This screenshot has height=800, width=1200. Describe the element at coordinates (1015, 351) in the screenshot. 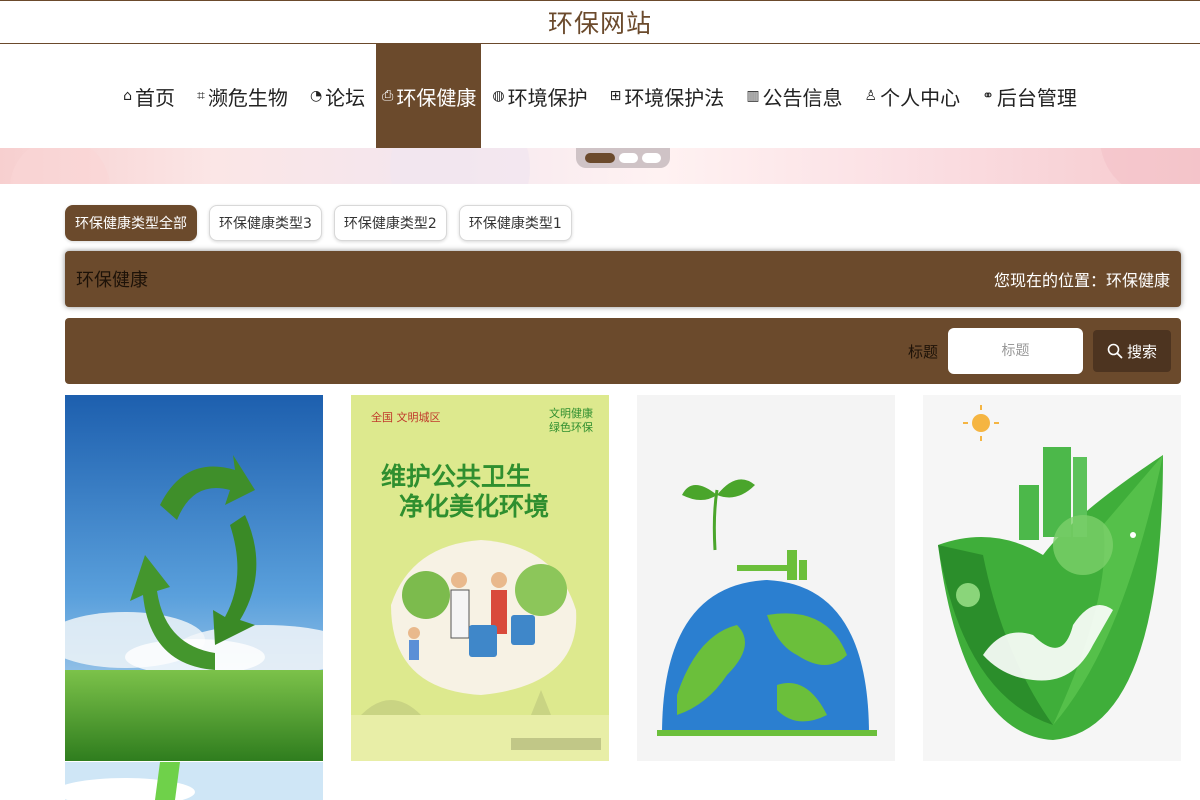

I see `search-input` at that location.